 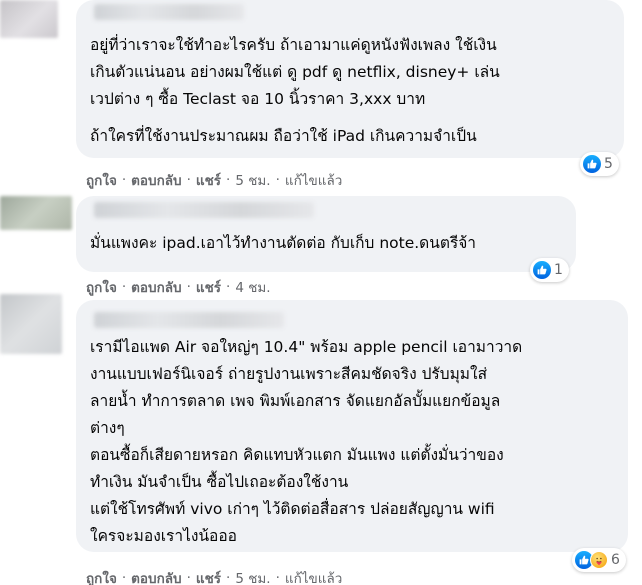 I want to click on care-icon, so click(x=599, y=560).